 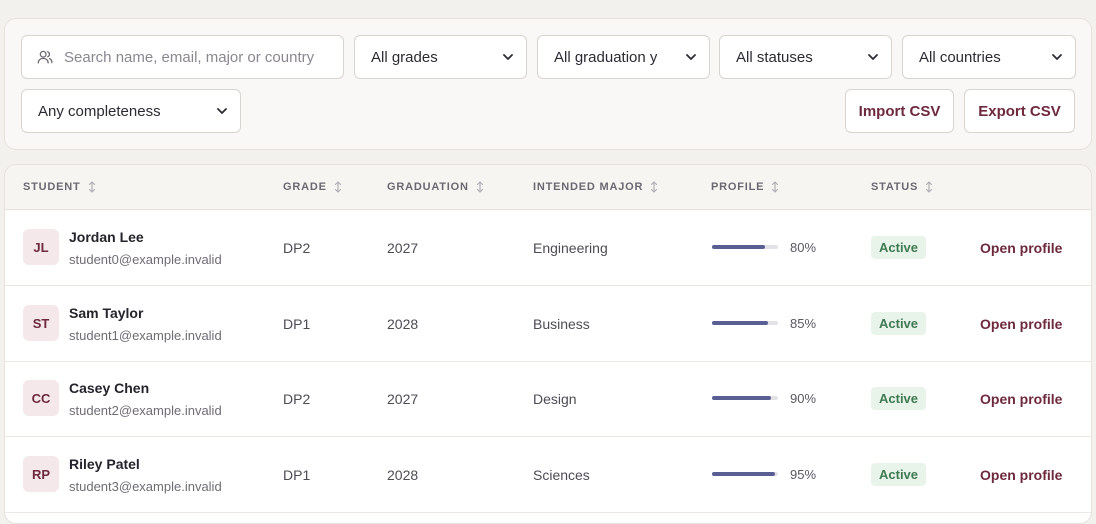 I want to click on student-email: student3@example.invalid, so click(x=145, y=486).